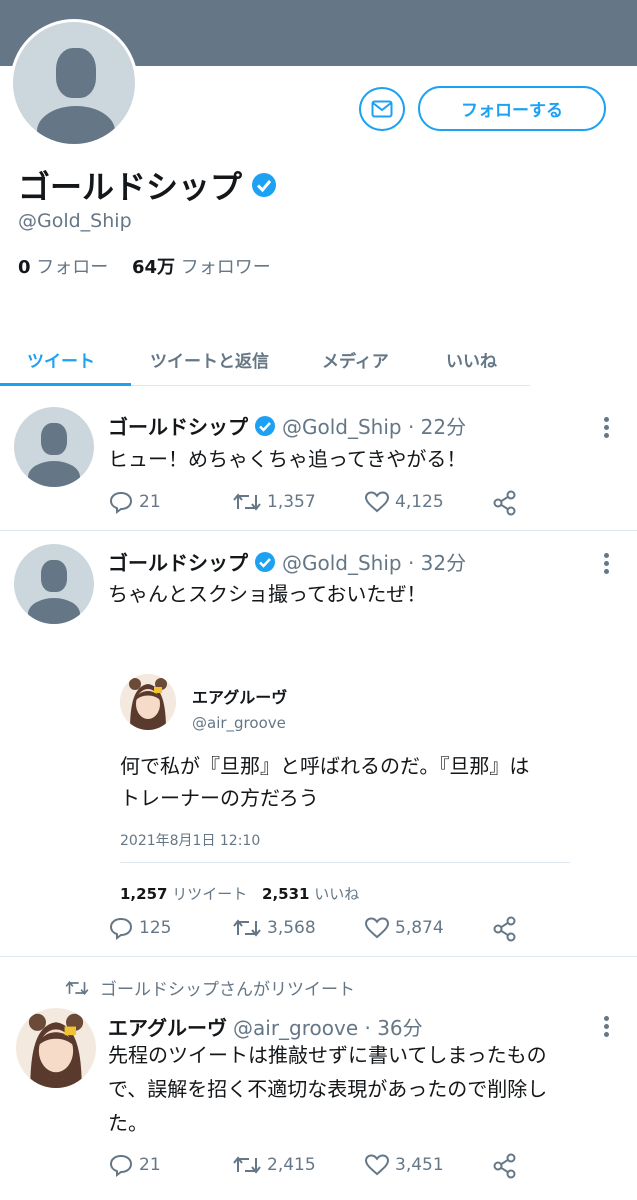  What do you see at coordinates (318, 505) in the screenshot?
I see `tweet-actions: 21 1,357 4,125` at bounding box center [318, 505].